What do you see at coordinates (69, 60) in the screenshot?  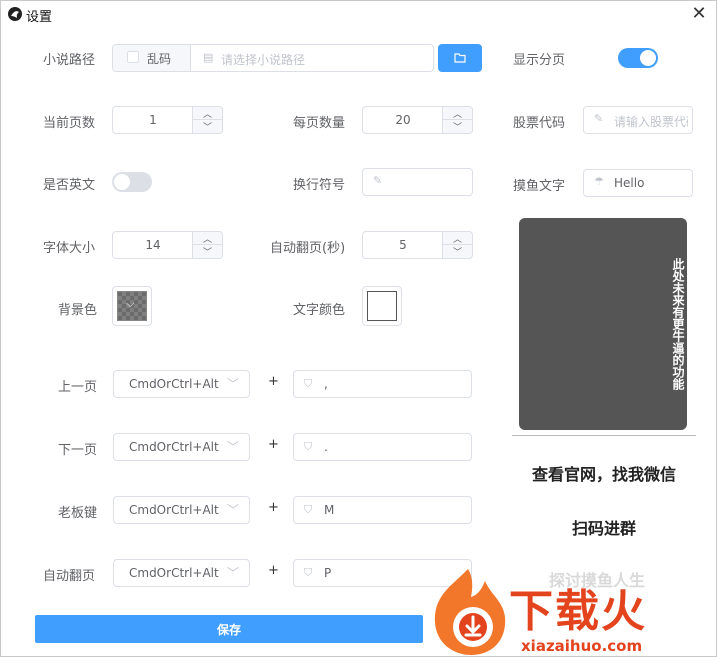 I see `novel-path-label: 小说路径` at bounding box center [69, 60].